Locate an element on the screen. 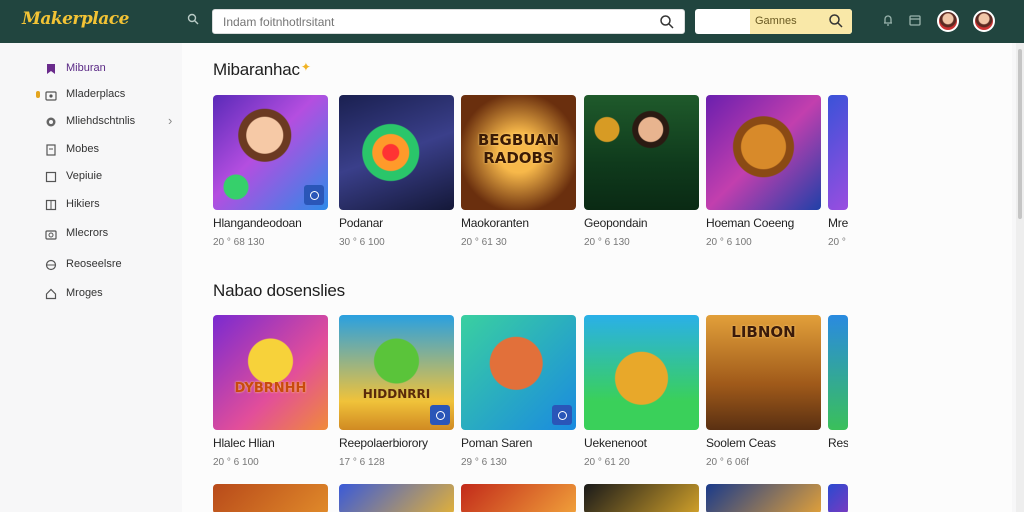 This screenshot has height=512, width=1024. game-meta: 20 ° 6 100 is located at coordinates (236, 462).